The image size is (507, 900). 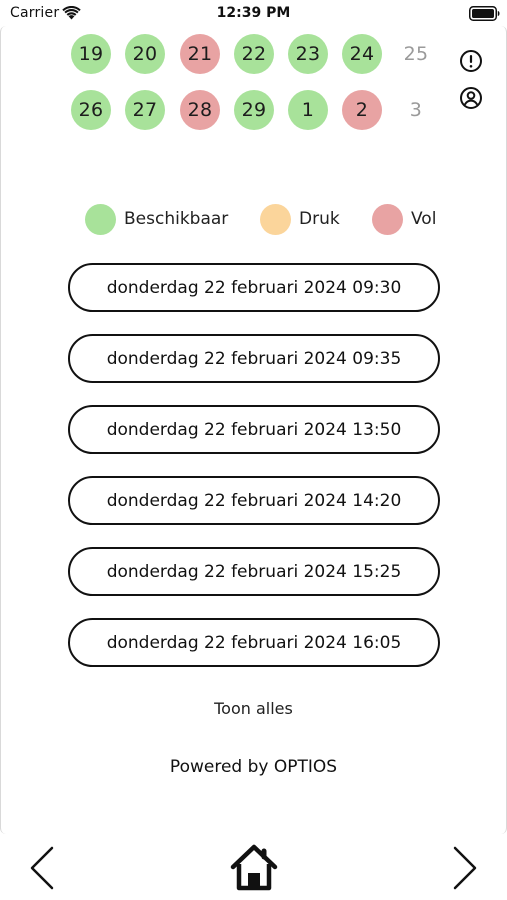 I want to click on calendar-day: 21, so click(x=200, y=54).